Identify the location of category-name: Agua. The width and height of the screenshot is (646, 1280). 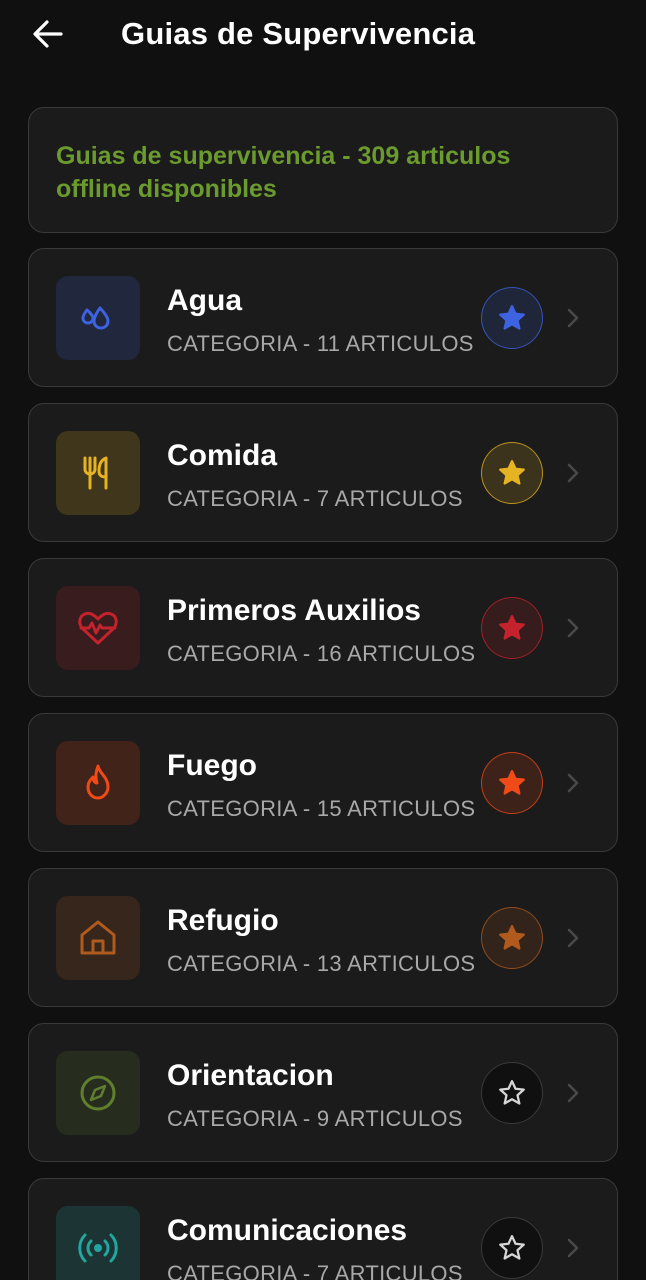
(204, 300).